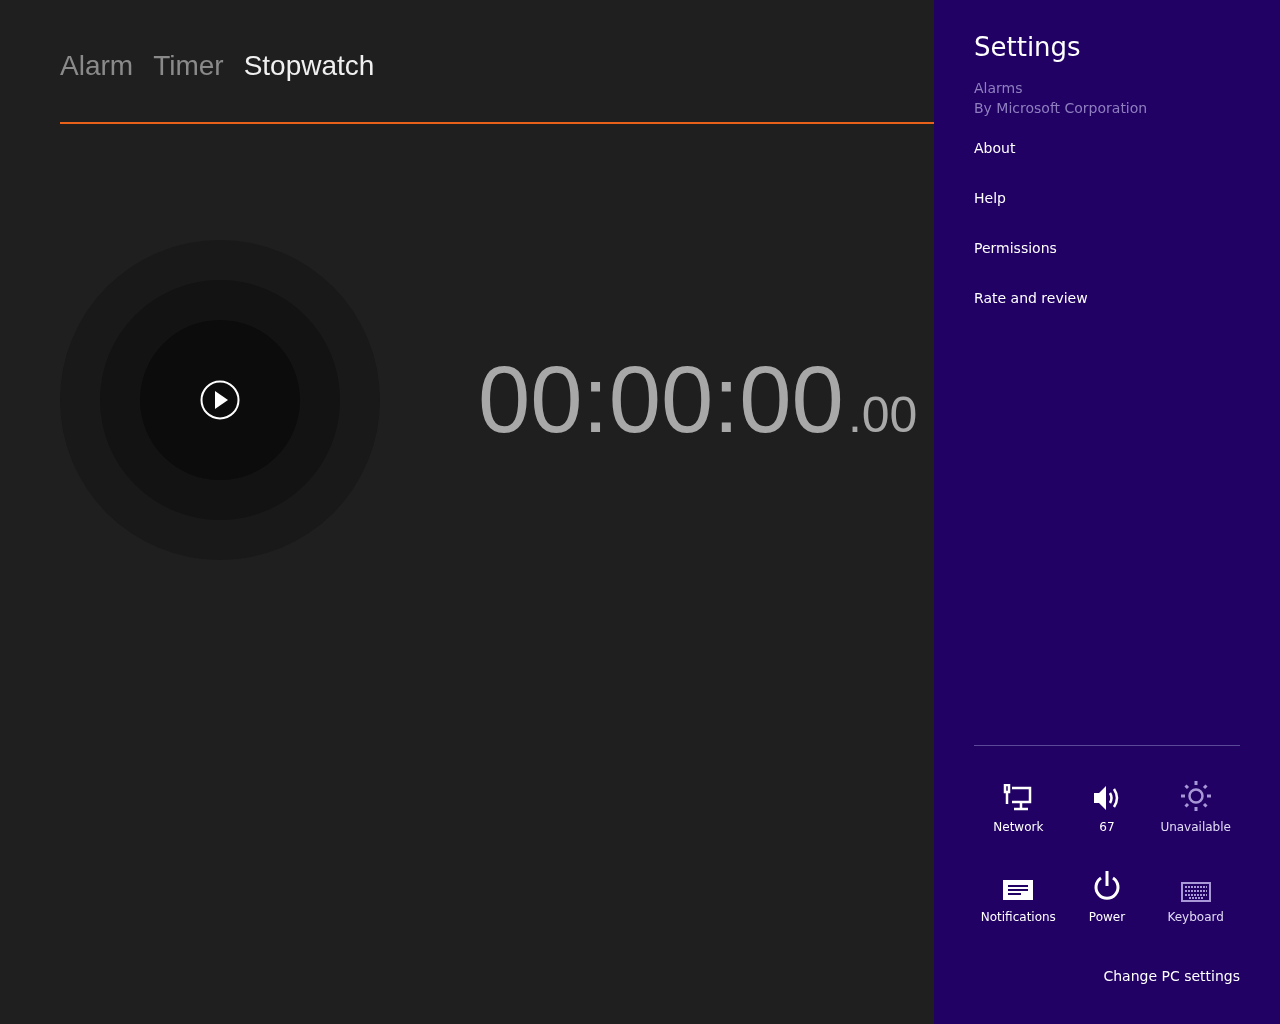 Image resolution: width=1280 pixels, height=1024 pixels. What do you see at coordinates (1107, 886) in the screenshot?
I see `power-icon` at bounding box center [1107, 886].